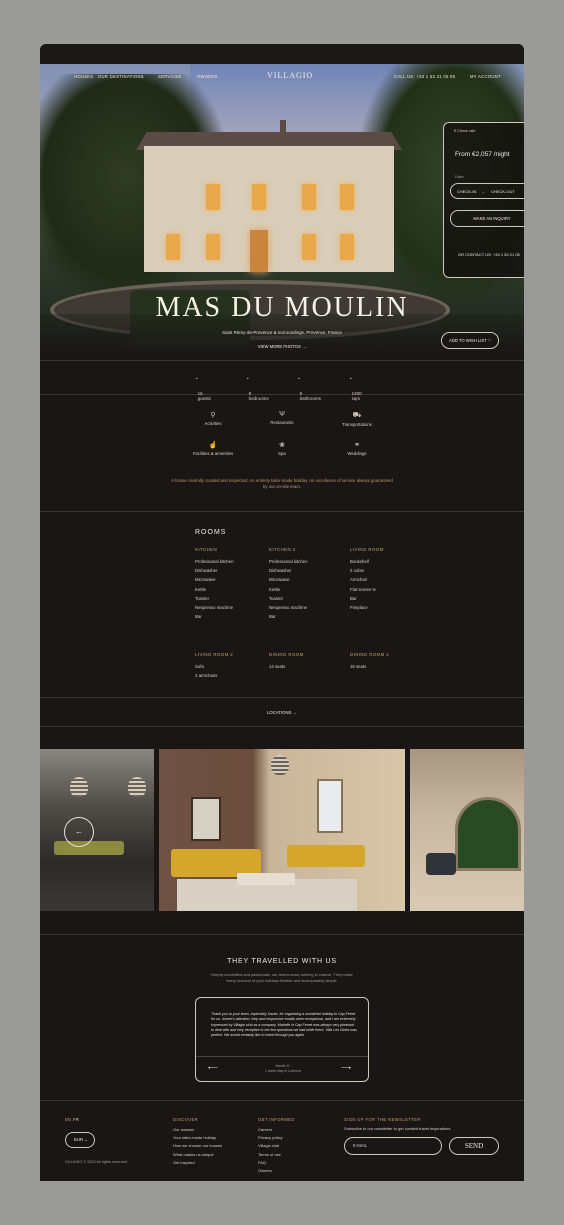 The image size is (564, 1225). What do you see at coordinates (424, 76) in the screenshot?
I see `nav-call-us: CALL US: +33 1 53 21 05 05` at bounding box center [424, 76].